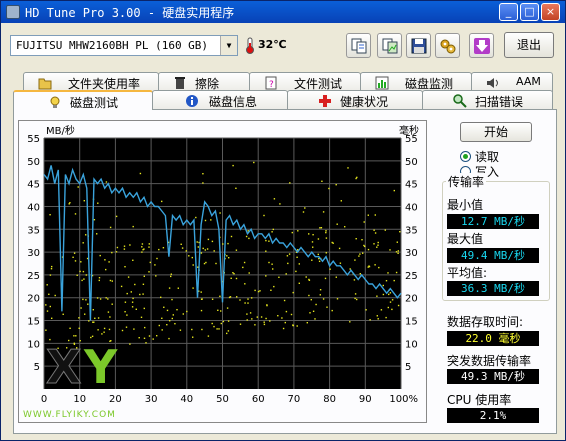  What do you see at coordinates (37, 367) in the screenshot?
I see `y-tick-label-left: 5` at bounding box center [37, 367].